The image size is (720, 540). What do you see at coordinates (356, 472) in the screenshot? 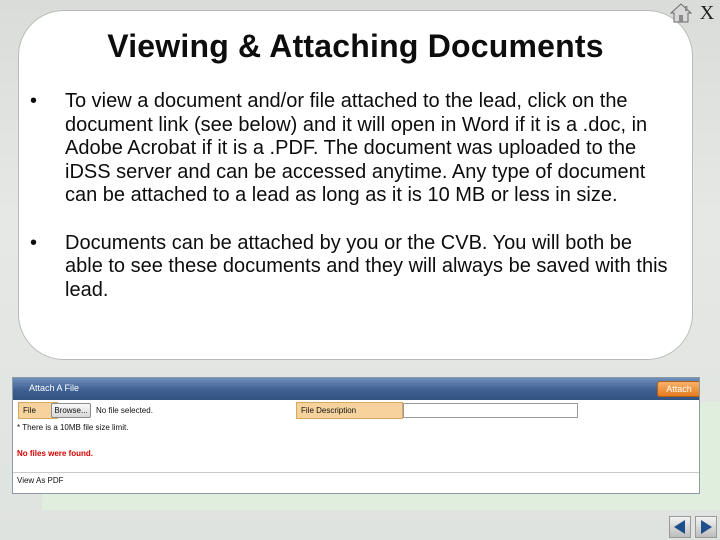
I see `divider` at bounding box center [356, 472].